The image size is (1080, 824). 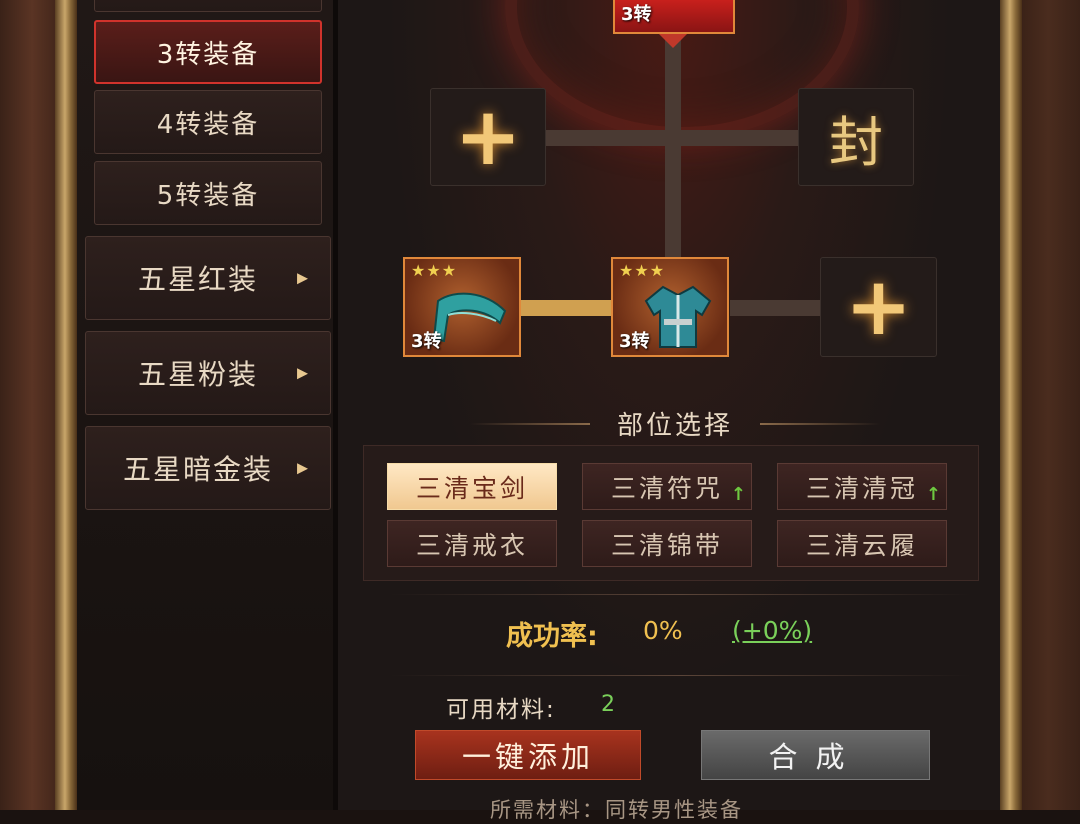 I want to click on locked-slot-right: 封, so click(x=856, y=137).